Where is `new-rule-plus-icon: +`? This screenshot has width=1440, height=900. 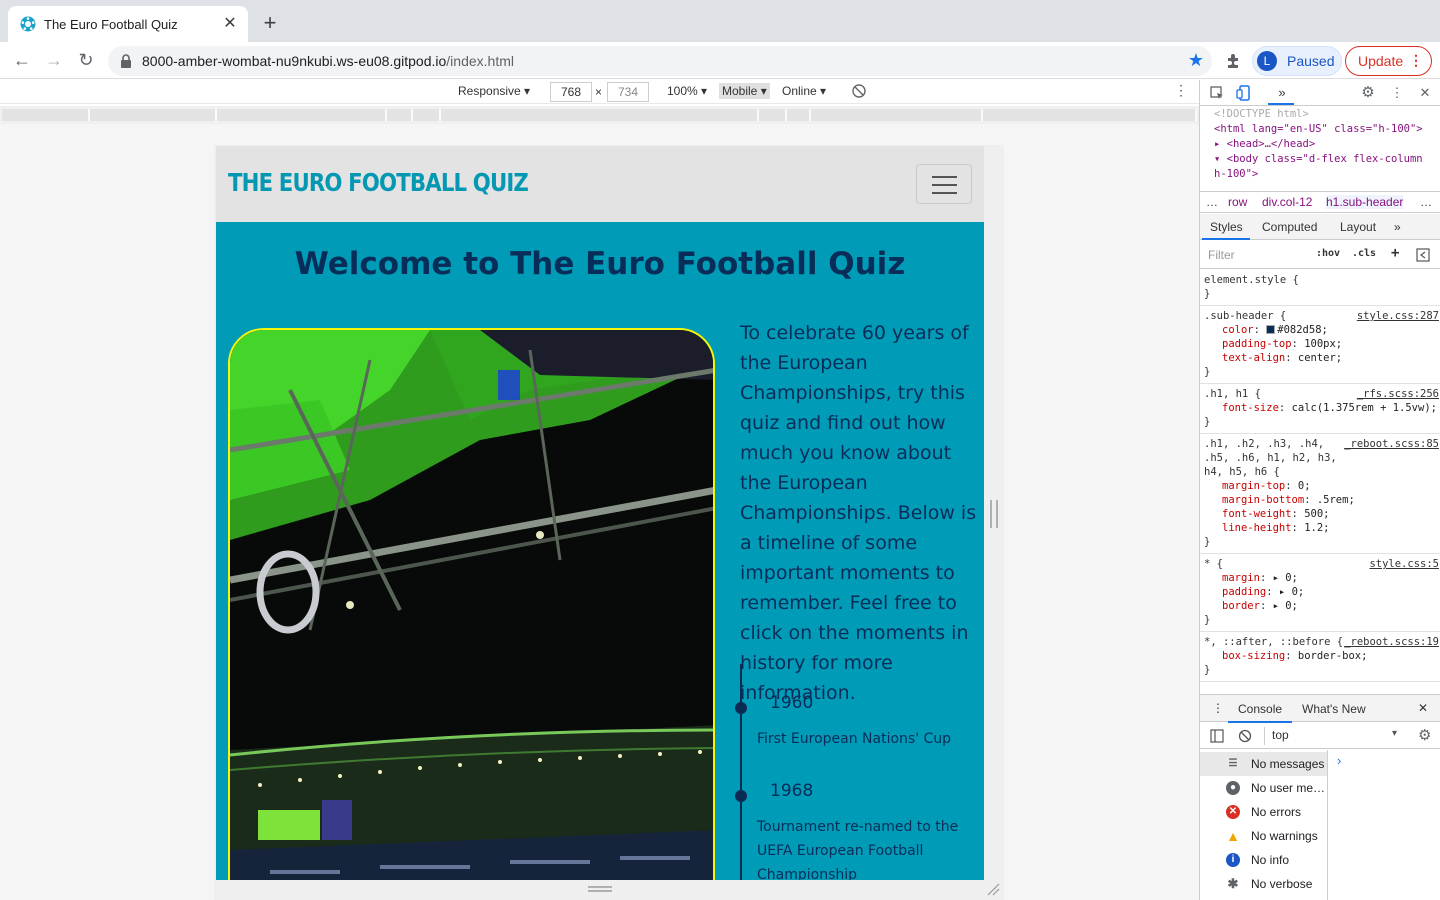
new-rule-plus-icon: + is located at coordinates (1395, 253).